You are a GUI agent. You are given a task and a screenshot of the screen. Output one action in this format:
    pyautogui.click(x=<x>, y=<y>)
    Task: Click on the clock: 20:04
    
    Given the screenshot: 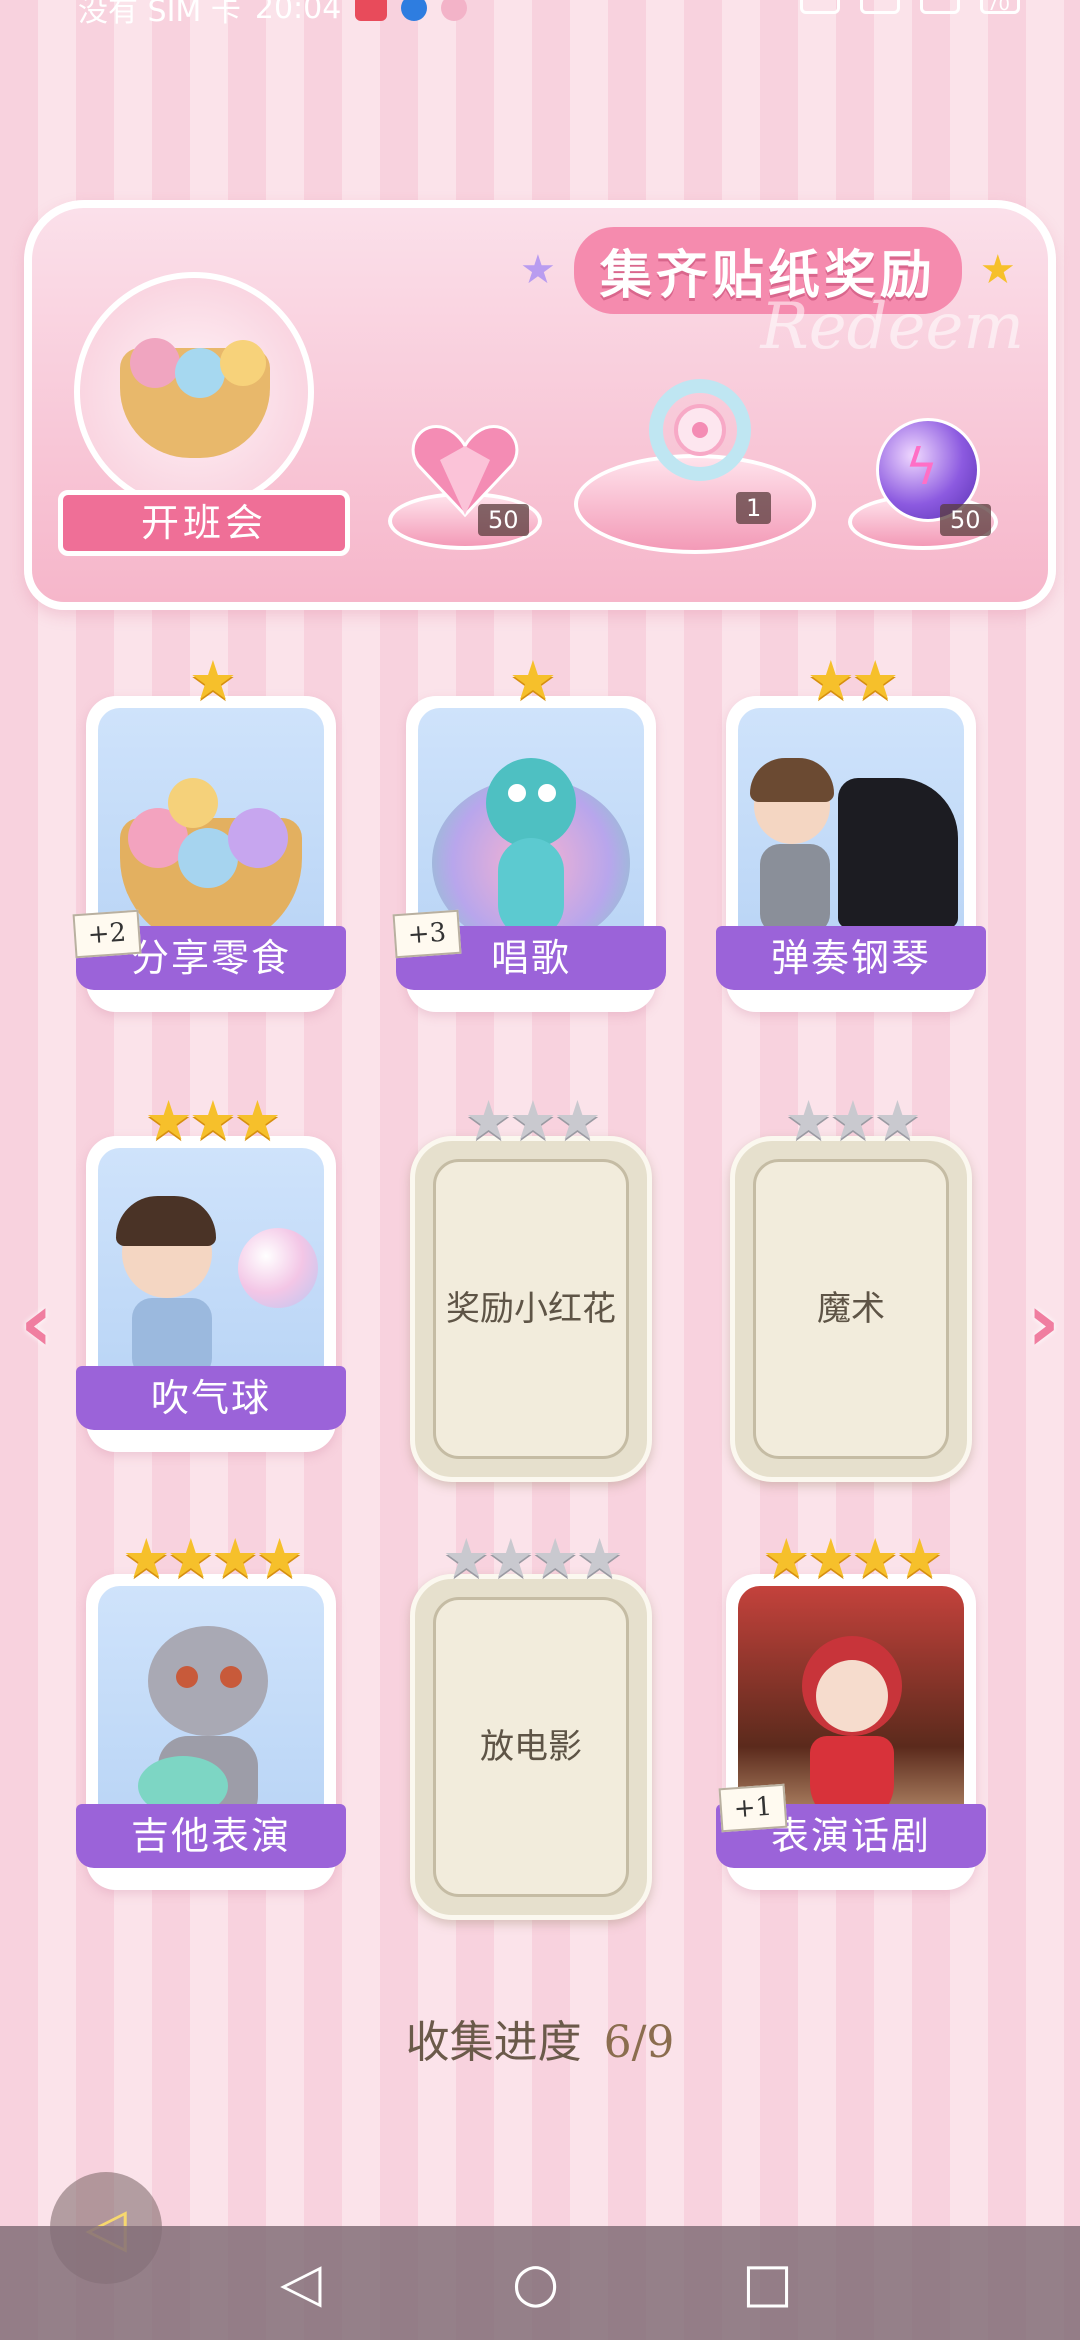 What is the action you would take?
    pyautogui.click(x=298, y=13)
    